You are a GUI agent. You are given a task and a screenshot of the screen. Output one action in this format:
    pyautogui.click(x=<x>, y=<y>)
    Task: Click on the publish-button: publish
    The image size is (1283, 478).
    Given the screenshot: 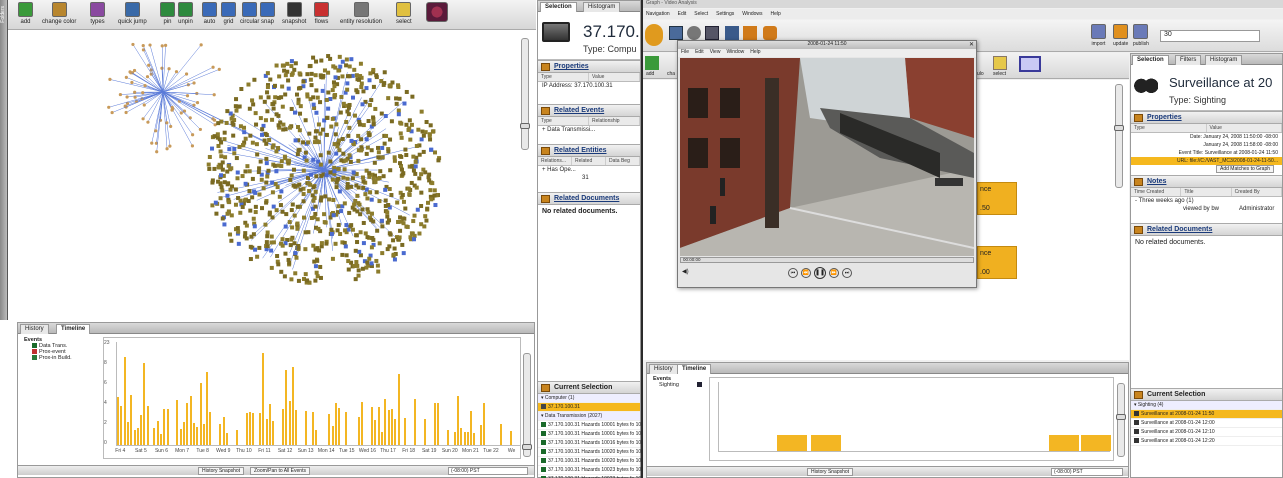 What is the action you would take?
    pyautogui.click(x=1141, y=37)
    